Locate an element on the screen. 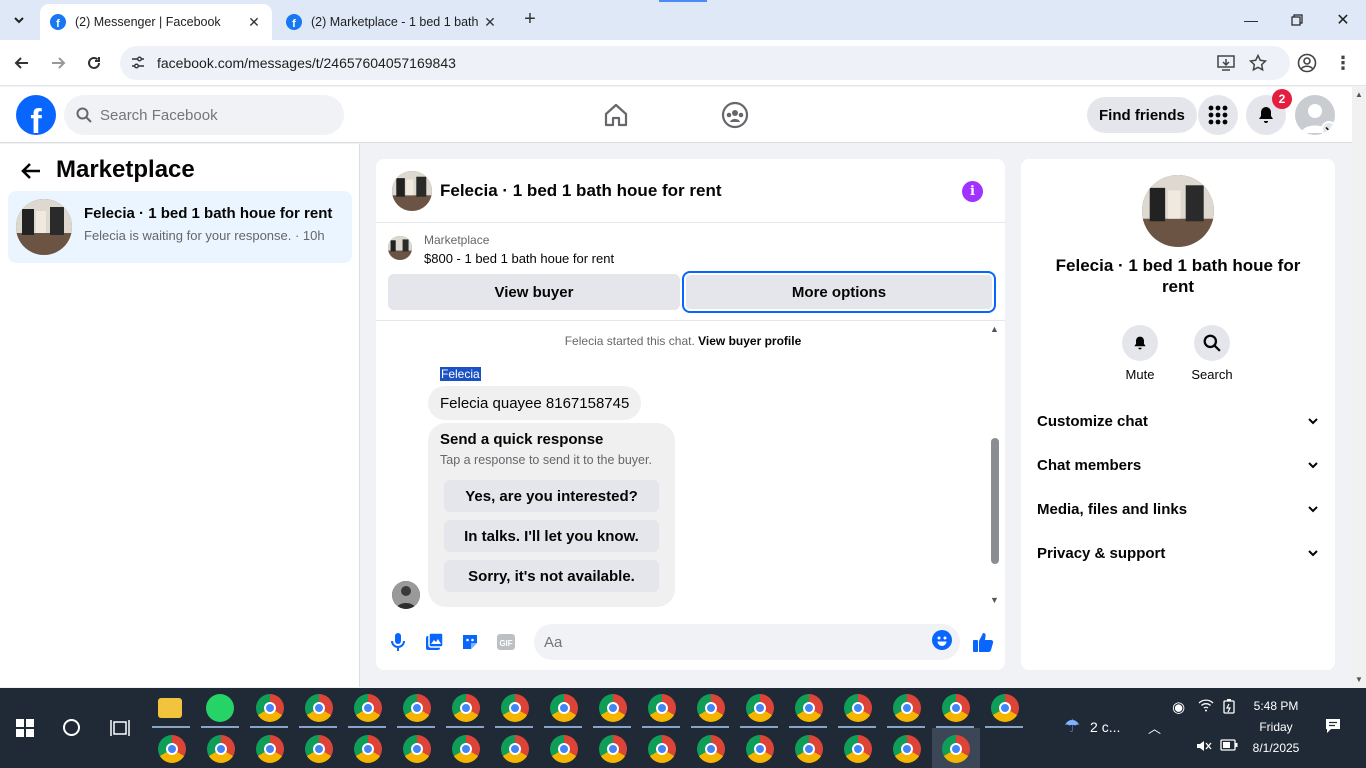 This screenshot has height=768, width=1366. browser-menu-icon: ⋮ is located at coordinates (1343, 63).